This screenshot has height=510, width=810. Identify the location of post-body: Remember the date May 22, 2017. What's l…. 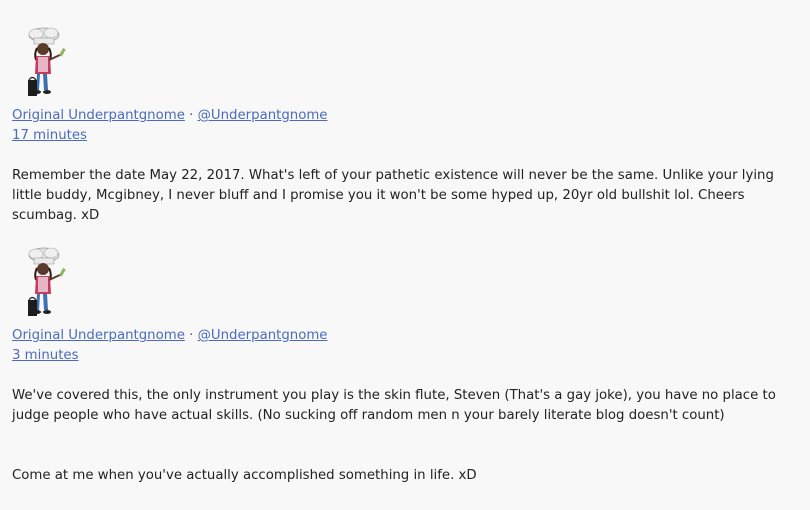
(407, 196).